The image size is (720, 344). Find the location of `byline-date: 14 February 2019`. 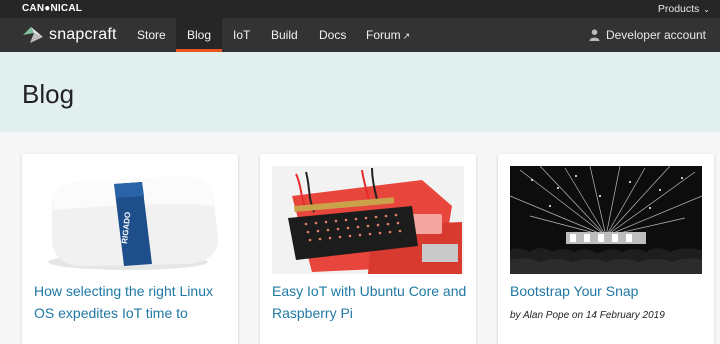

byline-date: 14 February 2019 is located at coordinates (625, 315).